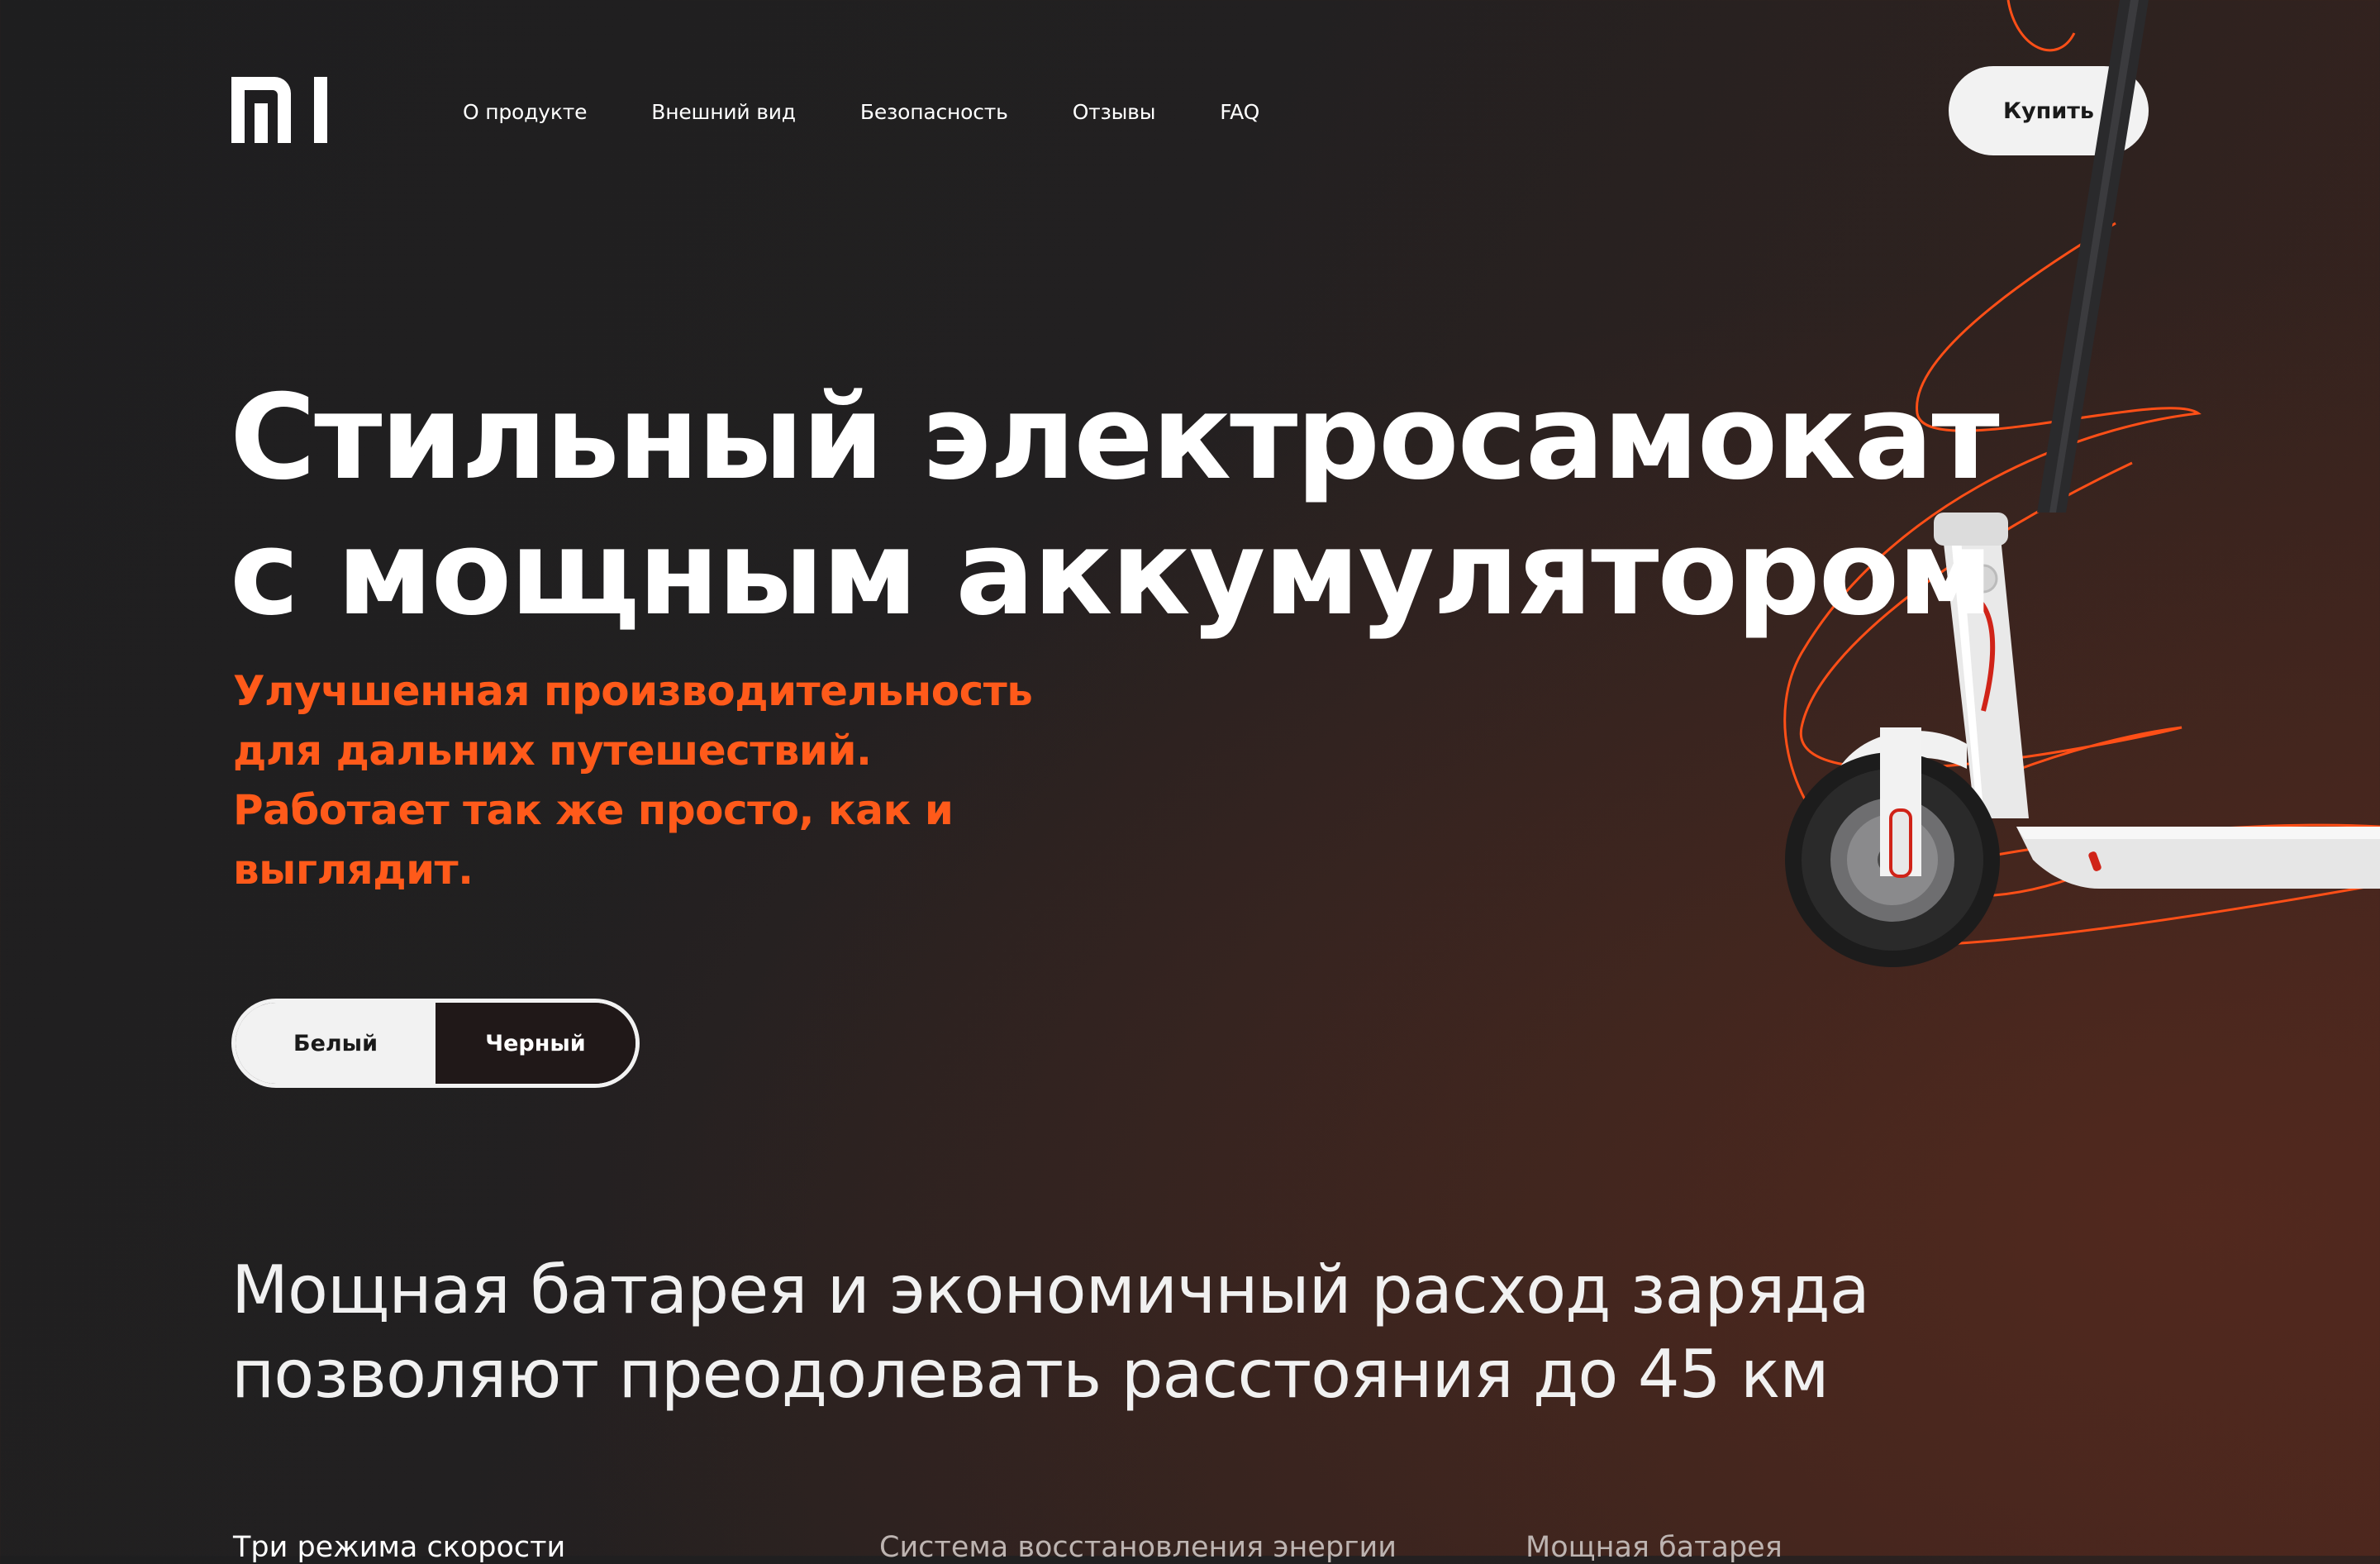  Describe the element at coordinates (723, 113) in the screenshot. I see `nav-link-appearance: Внешний вид` at that location.